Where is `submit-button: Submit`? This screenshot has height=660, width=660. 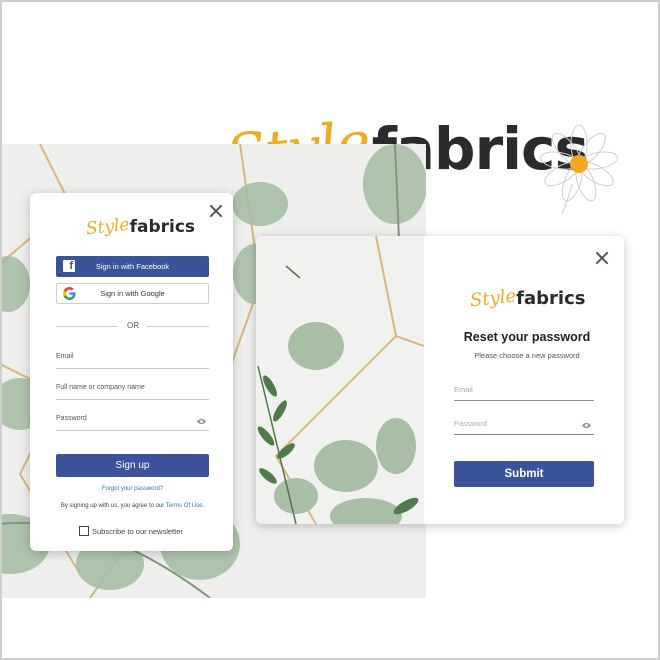
submit-button: Submit is located at coordinates (524, 474).